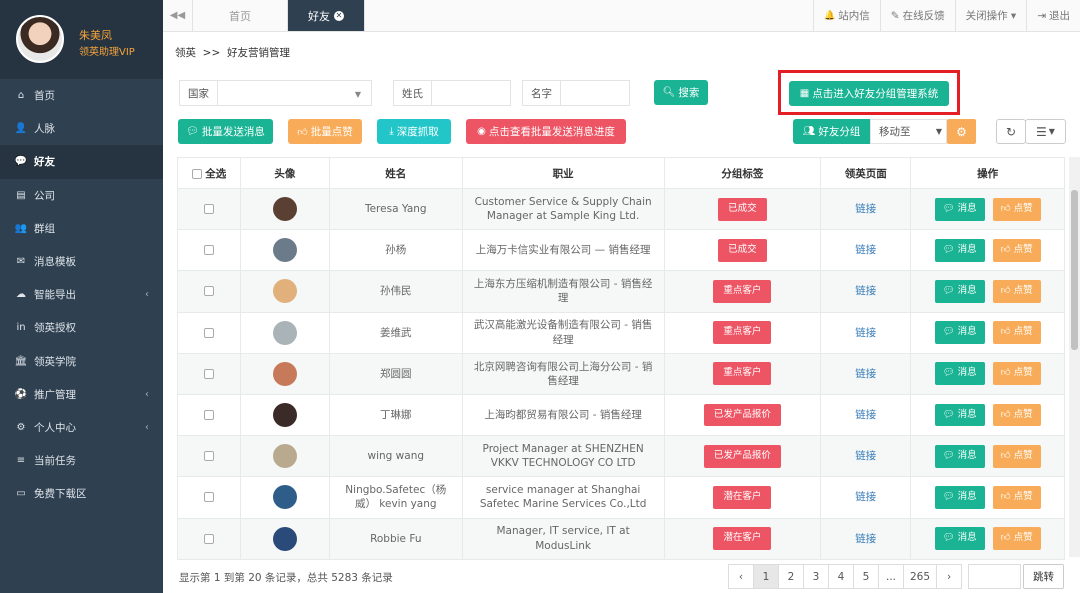  What do you see at coordinates (791, 576) in the screenshot?
I see `page-link: 2` at bounding box center [791, 576].